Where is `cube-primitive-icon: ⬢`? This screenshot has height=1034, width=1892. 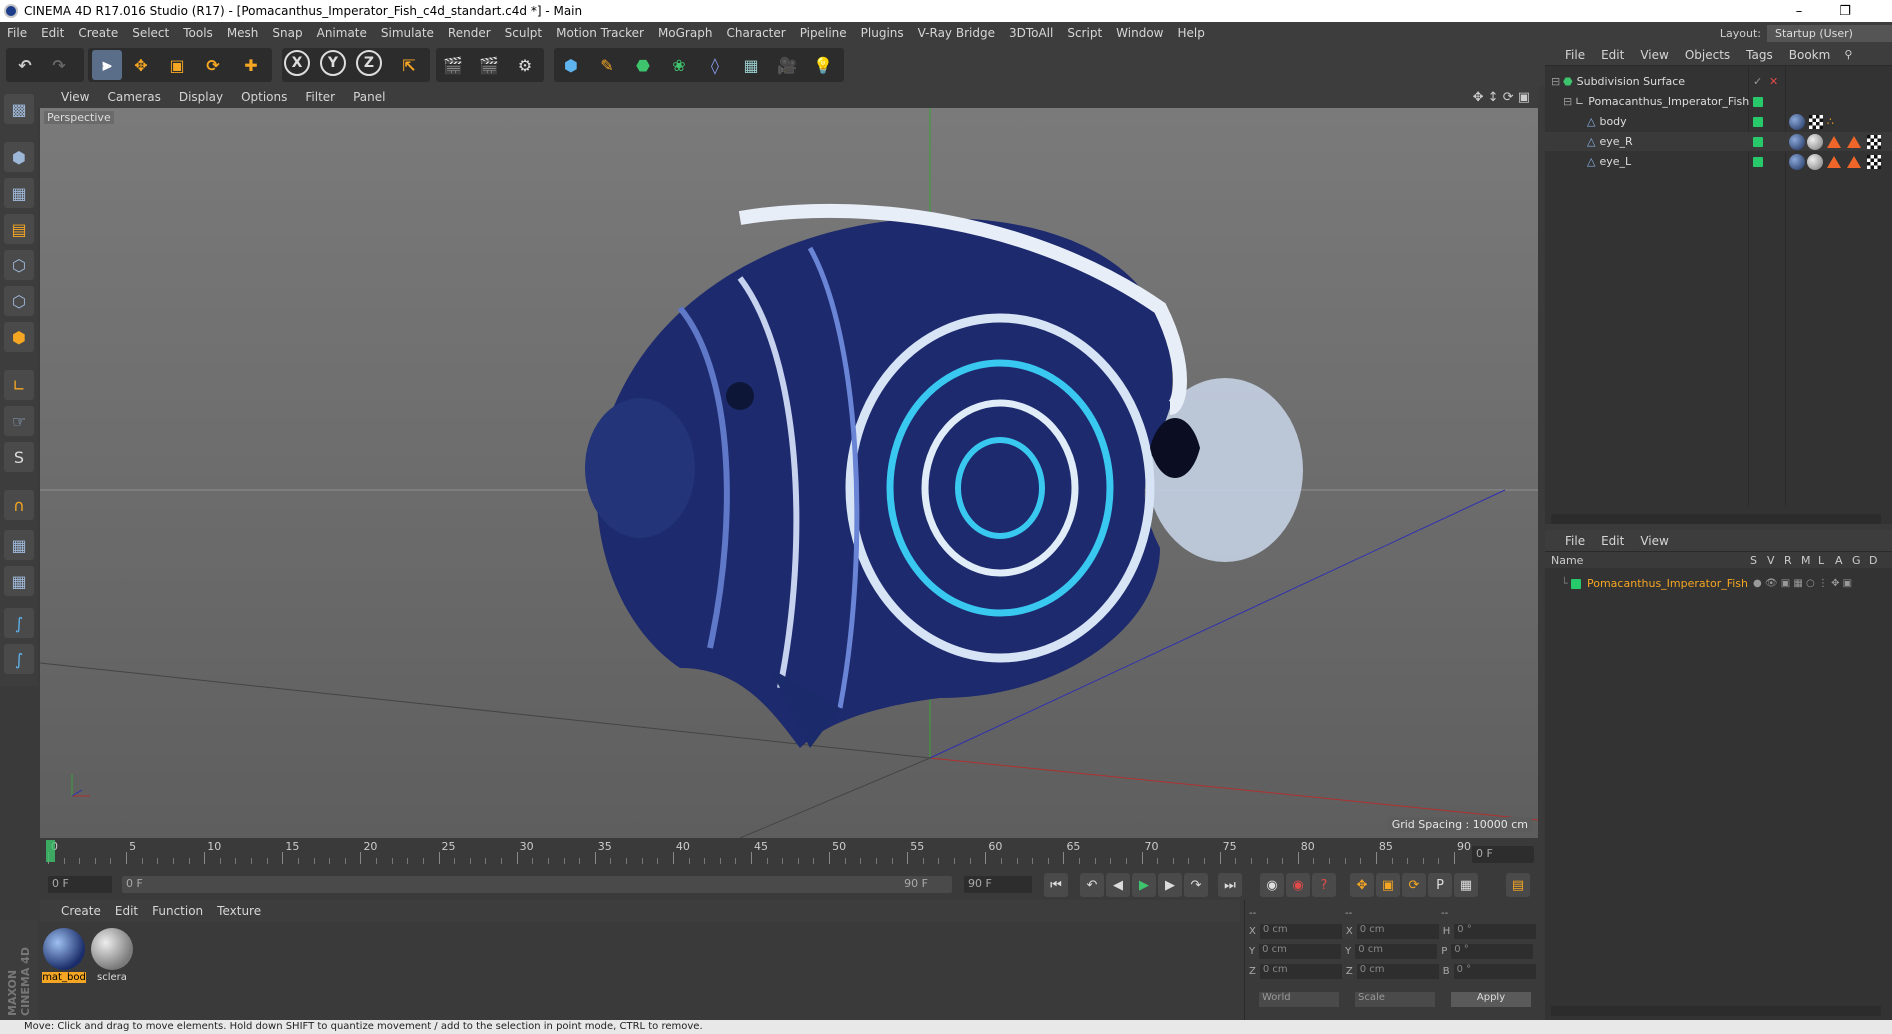
cube-primitive-icon: ⬢ is located at coordinates (571, 65).